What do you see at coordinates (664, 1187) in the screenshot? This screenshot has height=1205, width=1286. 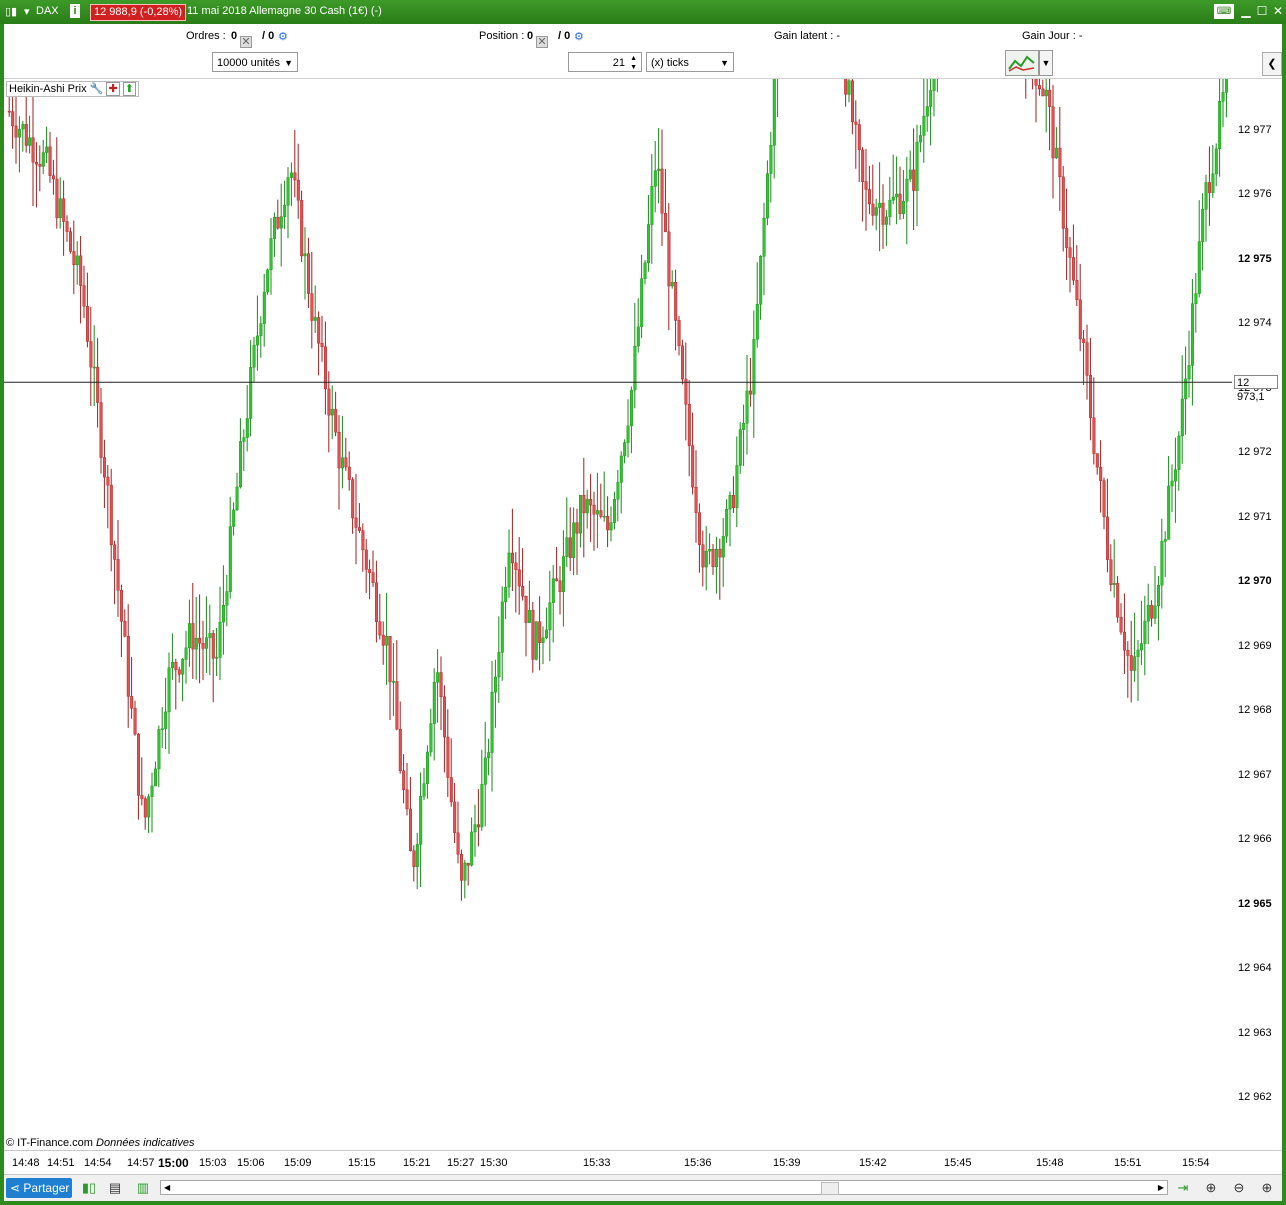 I see `horizontal-scrollbar: ◀ ▶` at bounding box center [664, 1187].